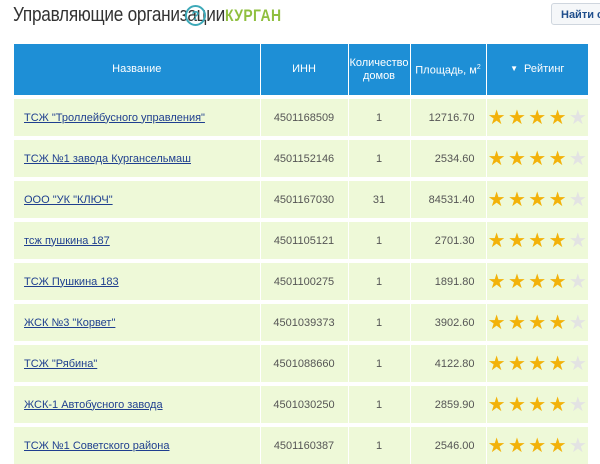  What do you see at coordinates (97, 446) in the screenshot?
I see `organization-link: ТСЖ №1 Советского района` at bounding box center [97, 446].